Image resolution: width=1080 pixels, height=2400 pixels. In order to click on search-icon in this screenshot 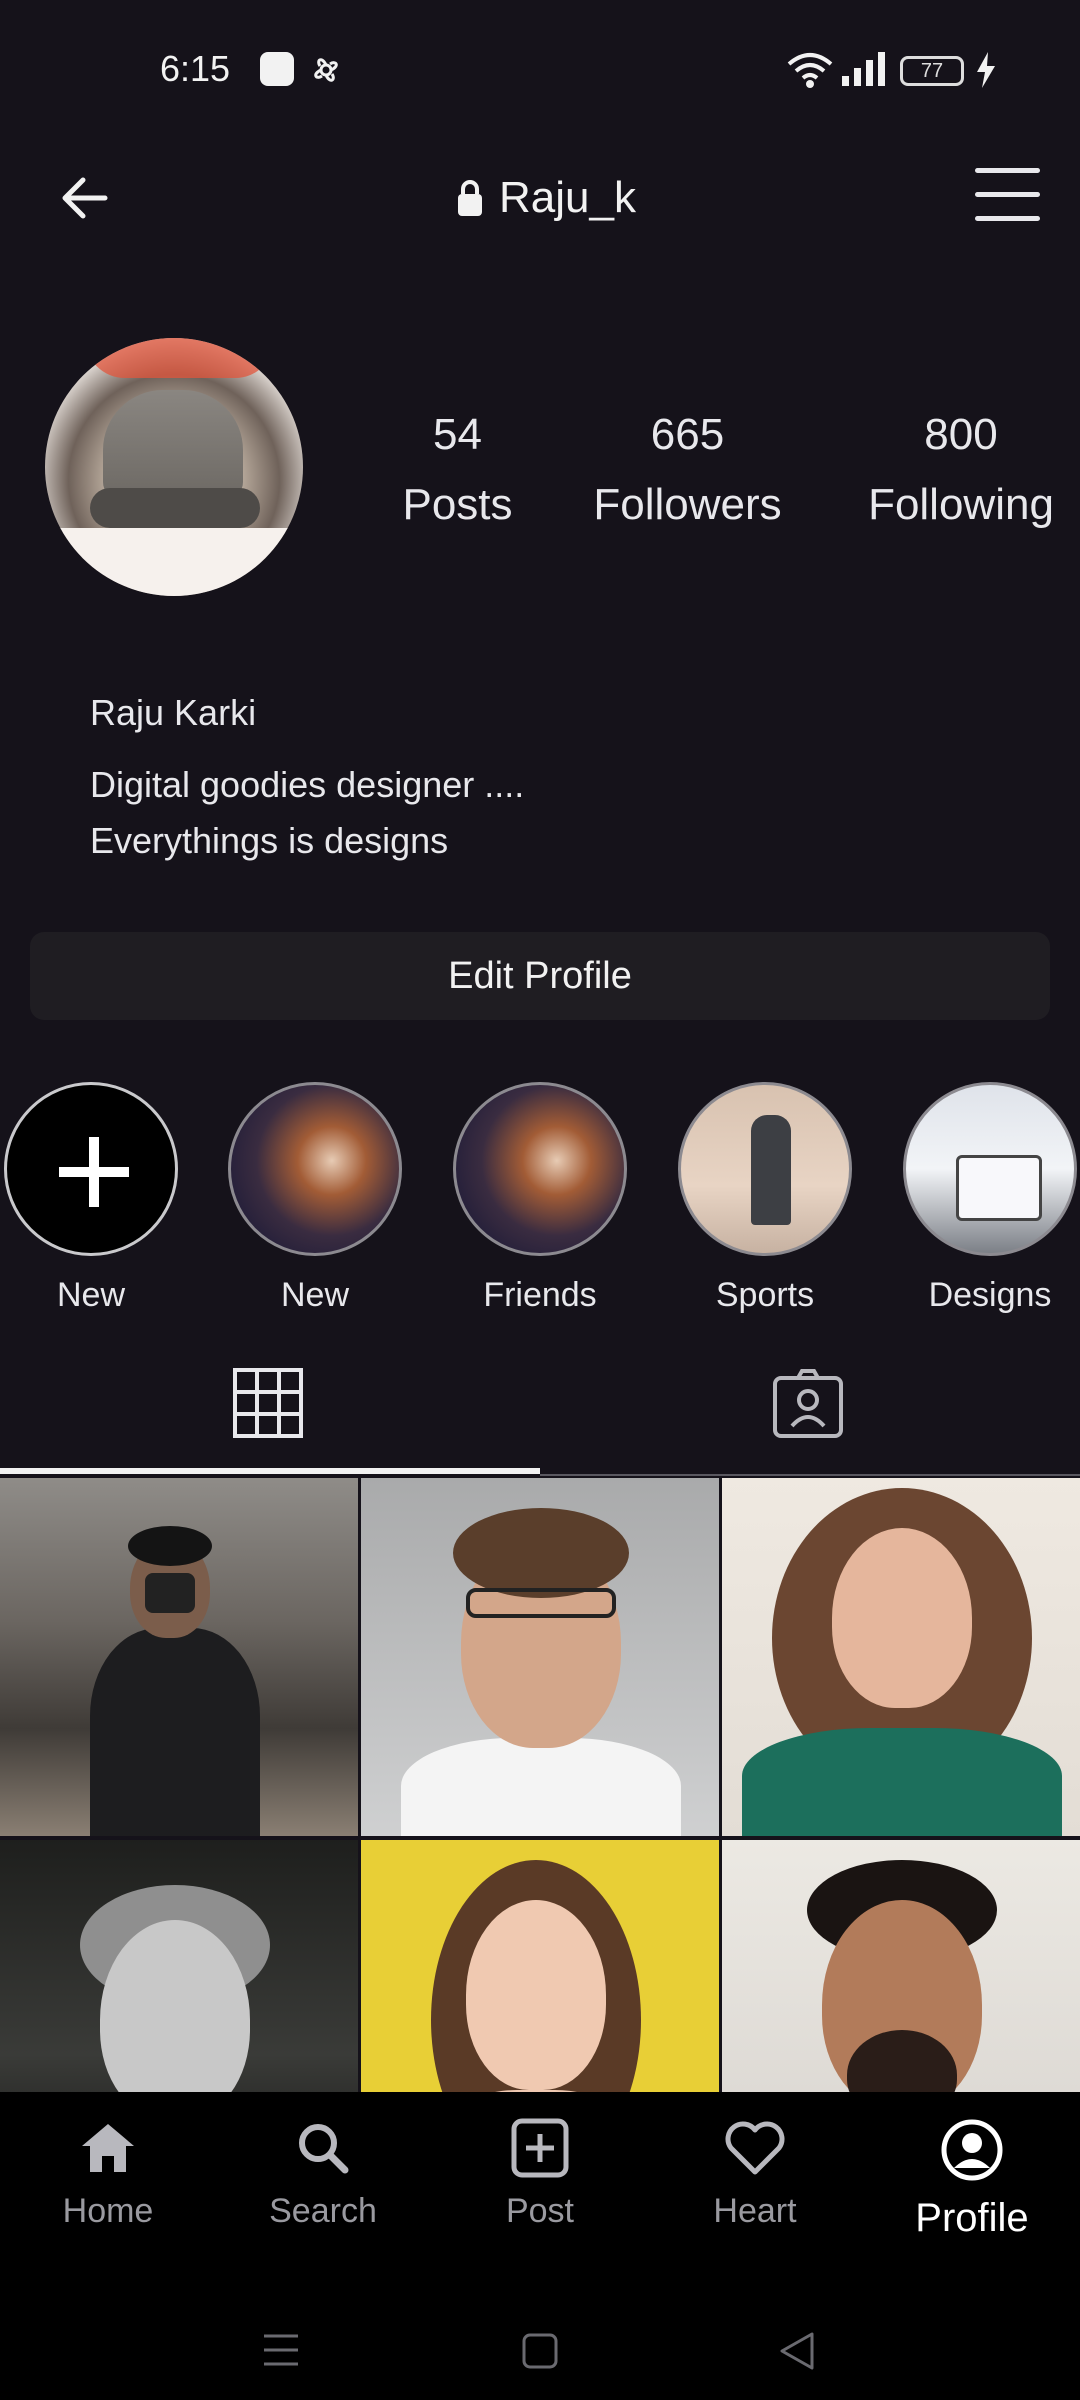, I will do `click(324, 2149)`.